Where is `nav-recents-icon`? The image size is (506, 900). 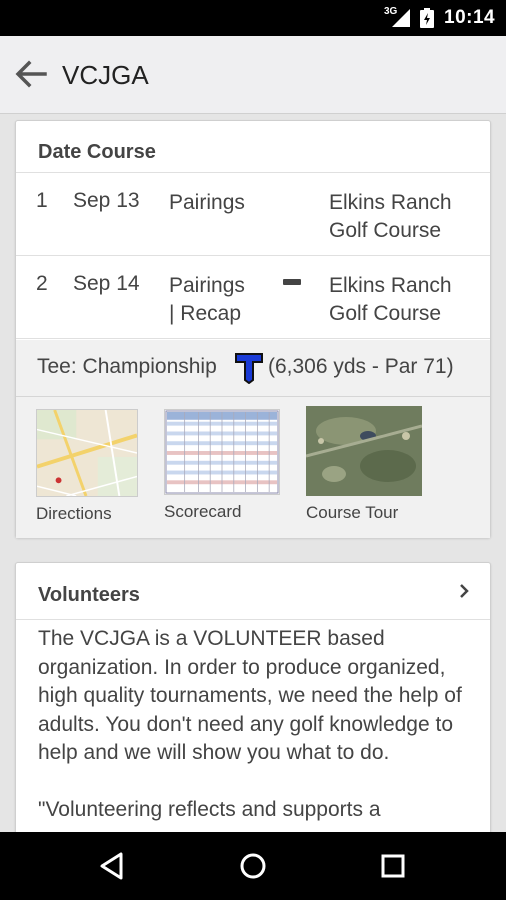 nav-recents-icon is located at coordinates (393, 866).